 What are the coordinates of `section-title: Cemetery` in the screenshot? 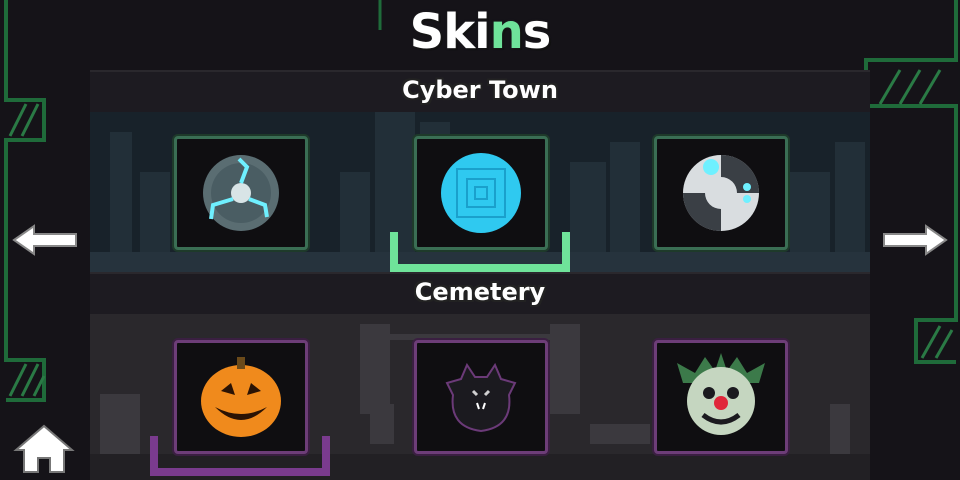 It's located at (480, 292).